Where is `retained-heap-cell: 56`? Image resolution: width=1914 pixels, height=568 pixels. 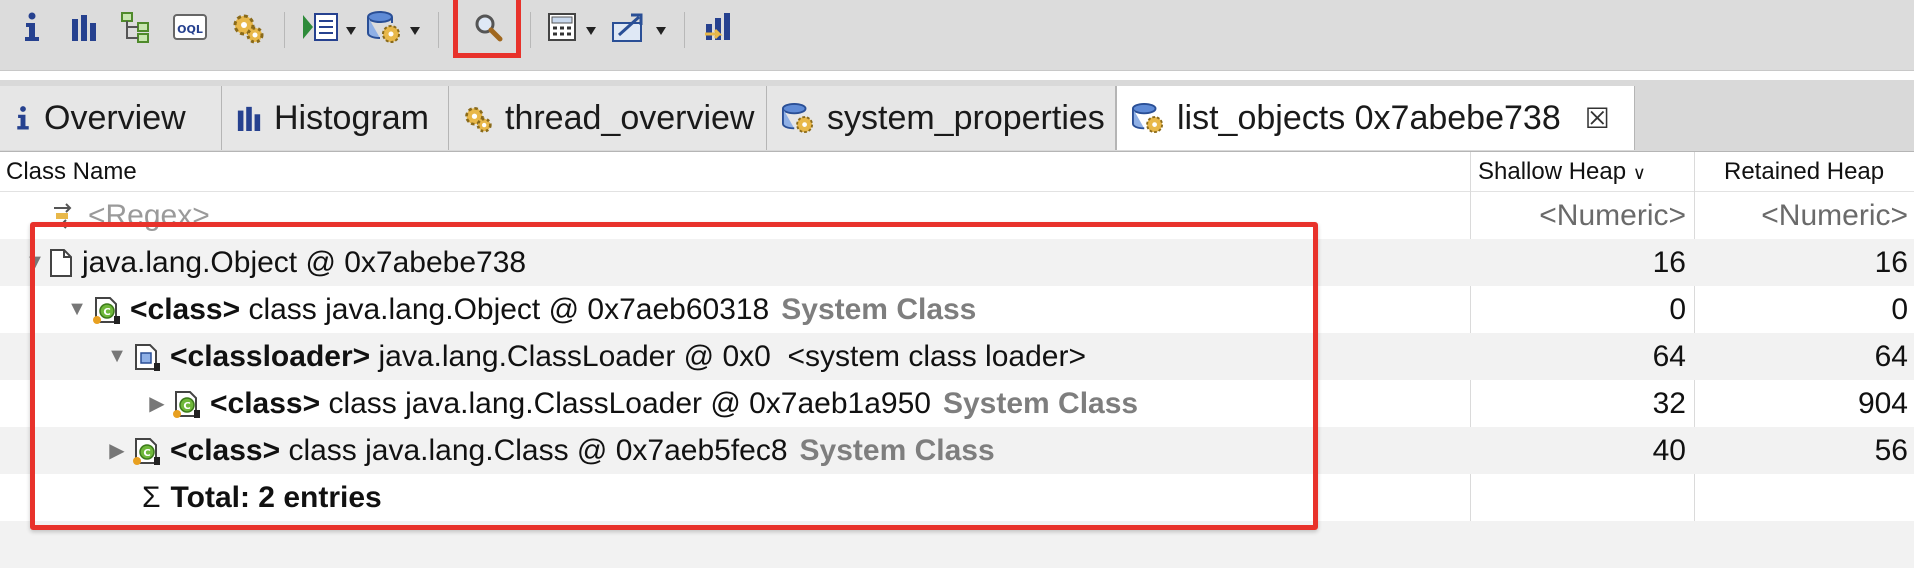 retained-heap-cell: 56 is located at coordinates (1891, 450).